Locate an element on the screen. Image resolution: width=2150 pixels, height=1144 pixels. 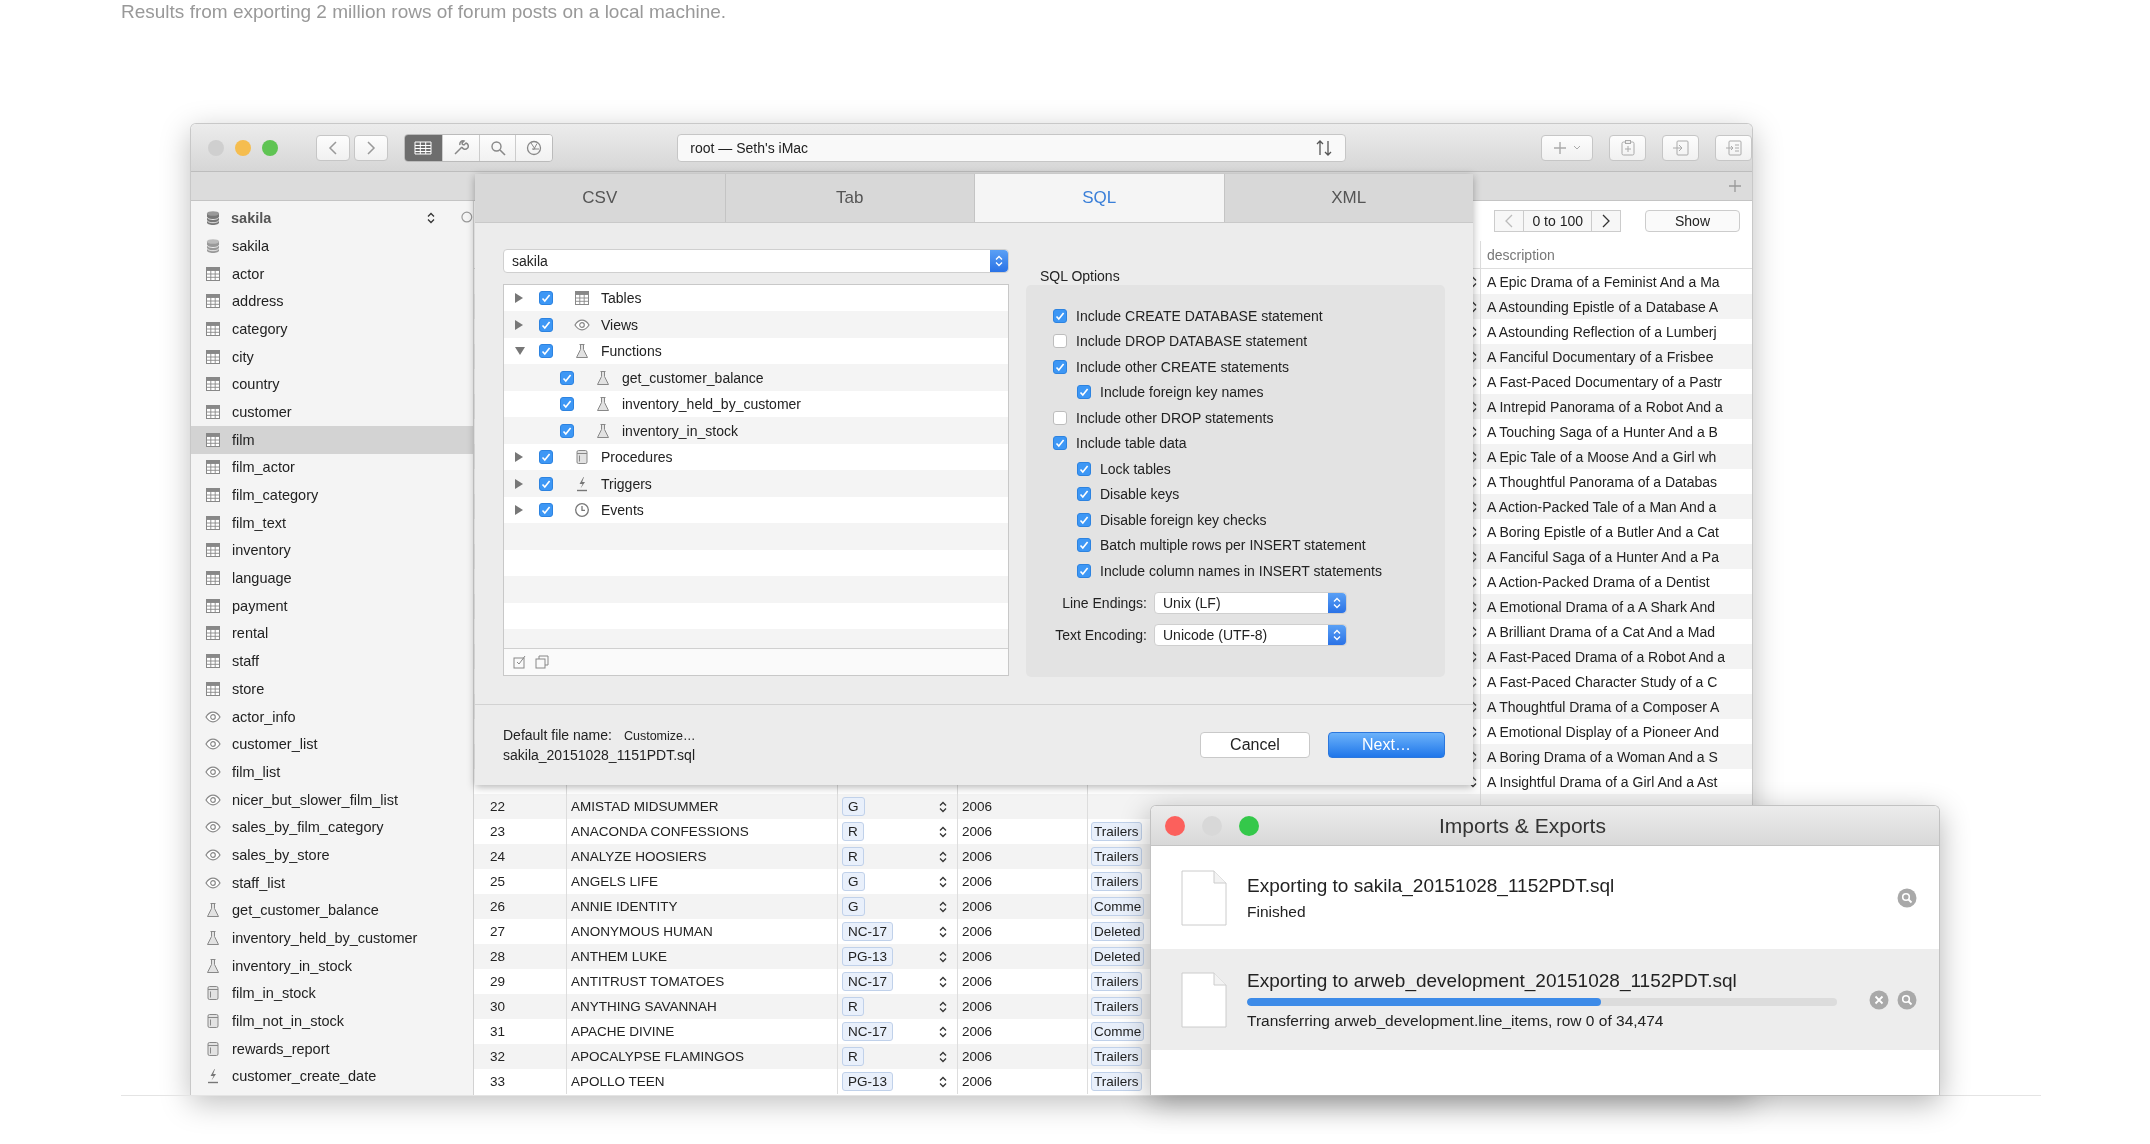
sidebar-item: inventory_held_by_customer is located at coordinates (332, 938).